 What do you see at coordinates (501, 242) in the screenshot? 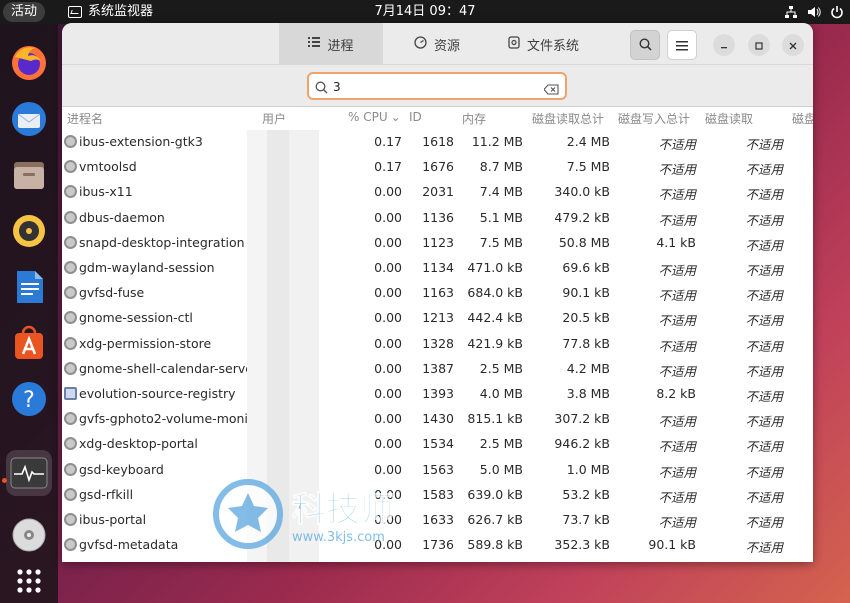
I see `memory-value: 7.5 MB` at bounding box center [501, 242].